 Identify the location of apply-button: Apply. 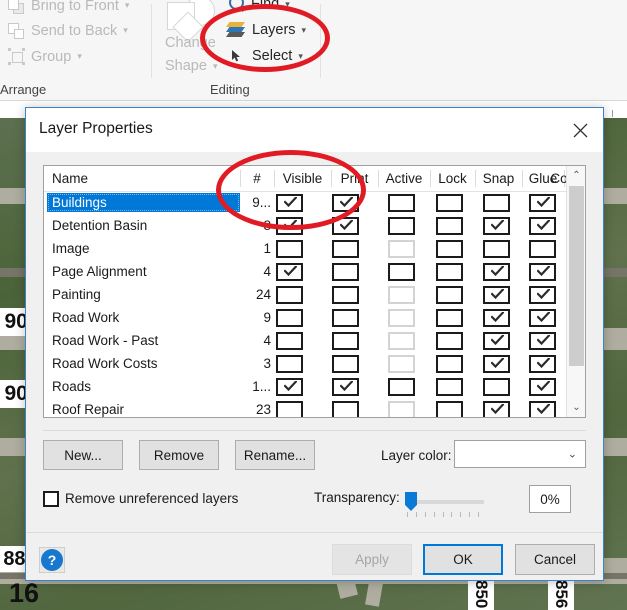
(372, 559).